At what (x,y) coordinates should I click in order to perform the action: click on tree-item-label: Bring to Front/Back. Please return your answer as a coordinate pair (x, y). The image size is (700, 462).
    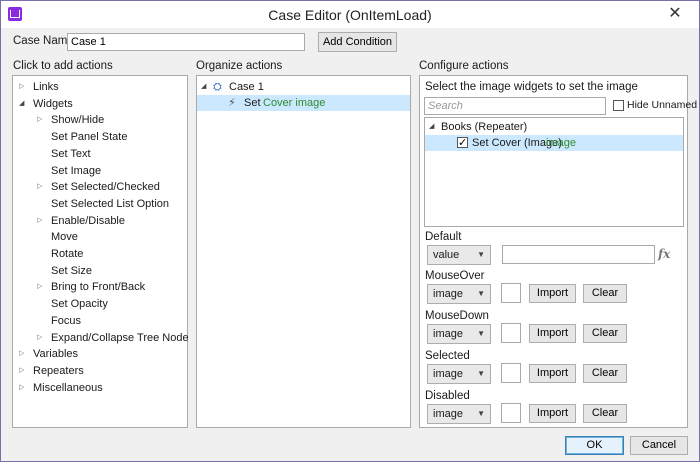
    Looking at the image, I should click on (98, 287).